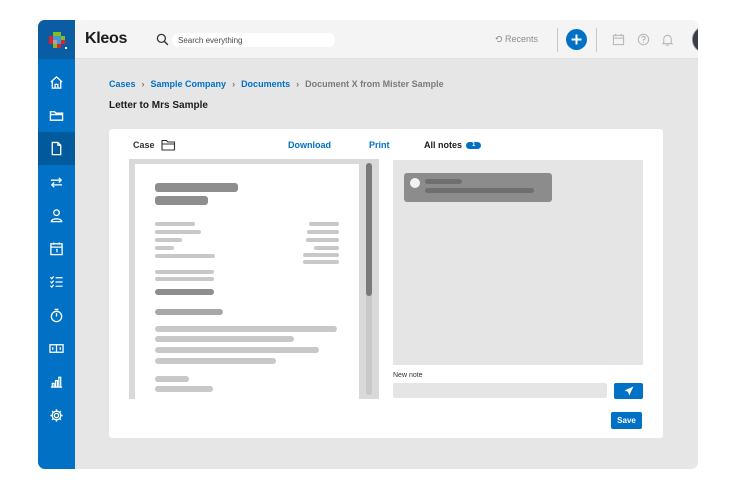 The height and width of the screenshot is (490, 735). What do you see at coordinates (309, 145) in the screenshot?
I see `download-button: Download` at bounding box center [309, 145].